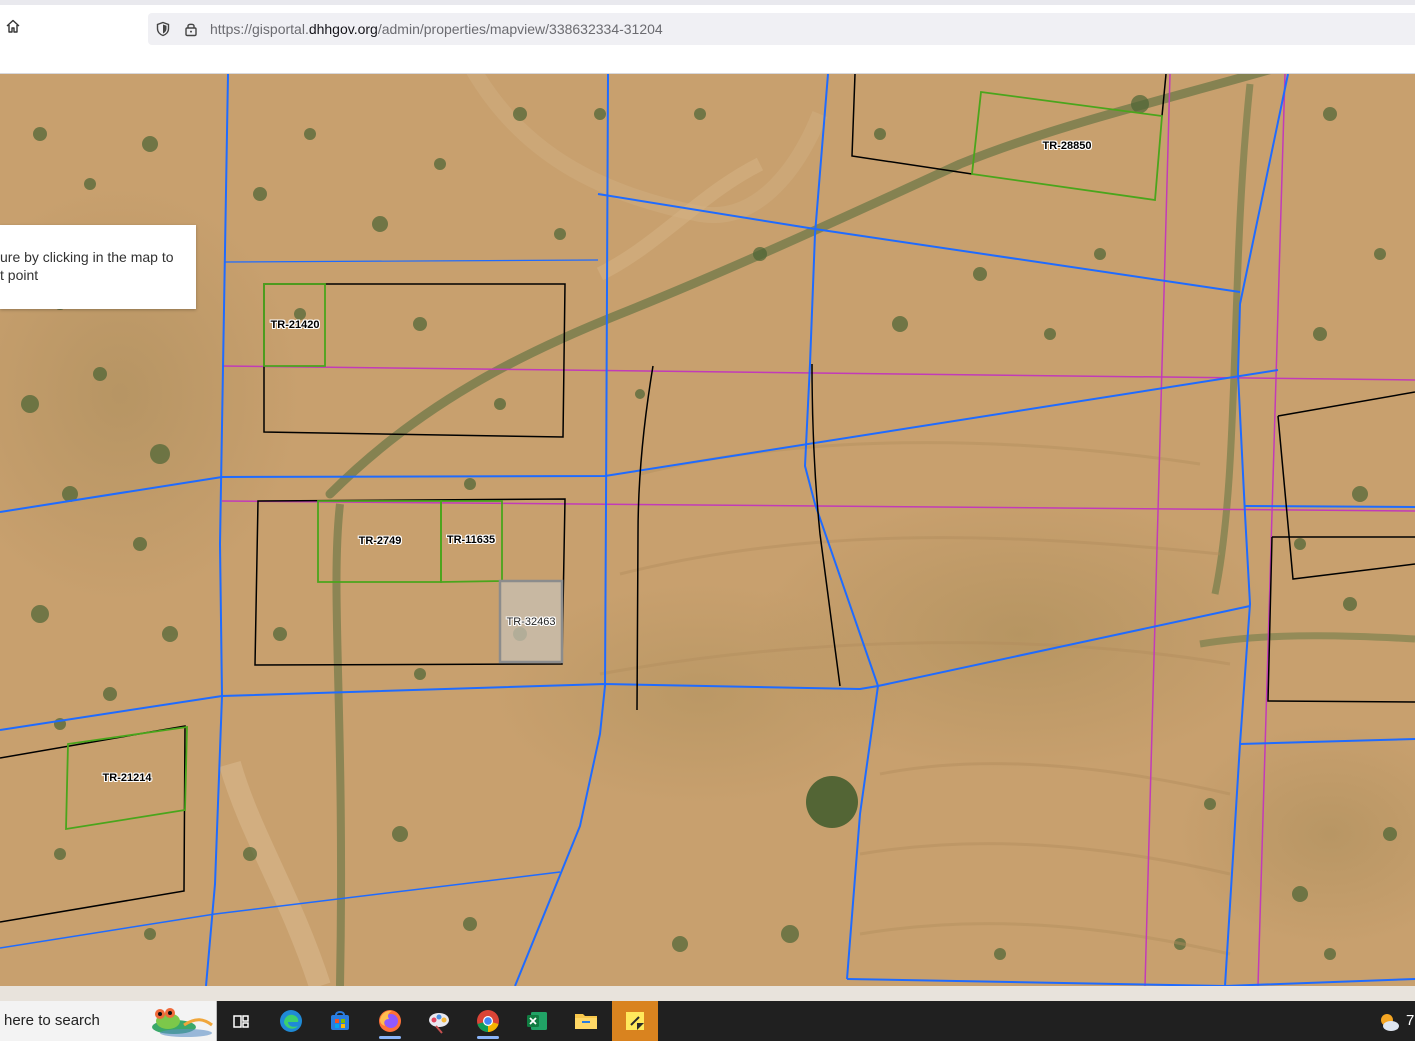 The height and width of the screenshot is (1041, 1415). What do you see at coordinates (108, 1021) in the screenshot?
I see `taskbar-search-box: here to search` at bounding box center [108, 1021].